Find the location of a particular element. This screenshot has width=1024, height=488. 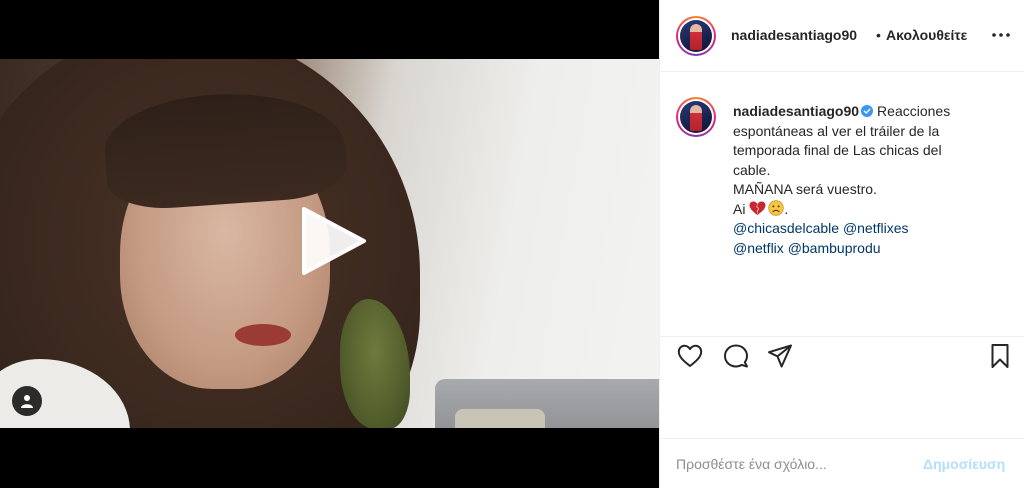

video-scene-lips is located at coordinates (263, 335).